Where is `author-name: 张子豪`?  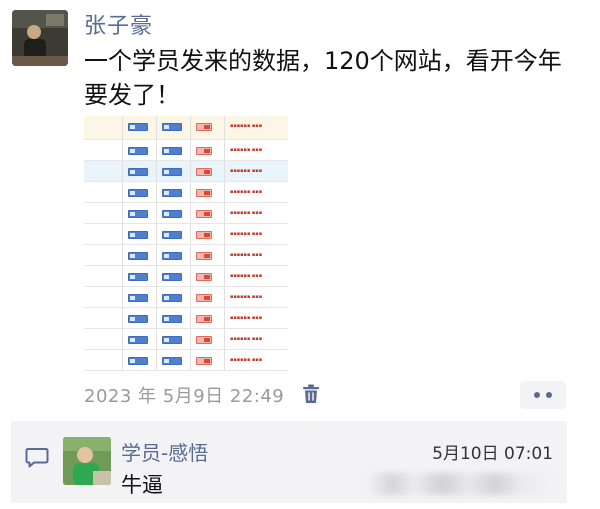 author-name: 张子豪 is located at coordinates (118, 24).